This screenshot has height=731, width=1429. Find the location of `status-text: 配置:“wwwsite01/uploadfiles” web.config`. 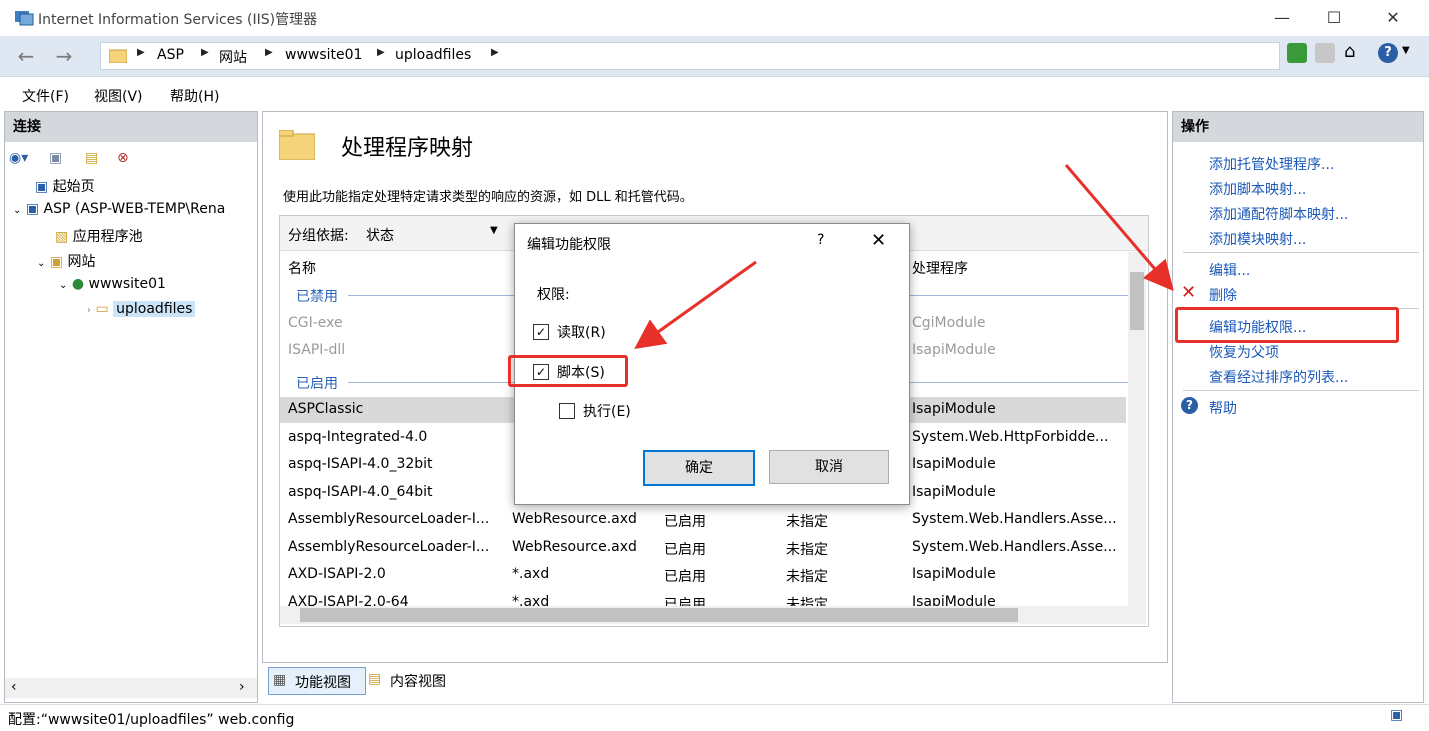

status-text: 配置:“wwwsite01/uploadfiles” web.config is located at coordinates (151, 720).